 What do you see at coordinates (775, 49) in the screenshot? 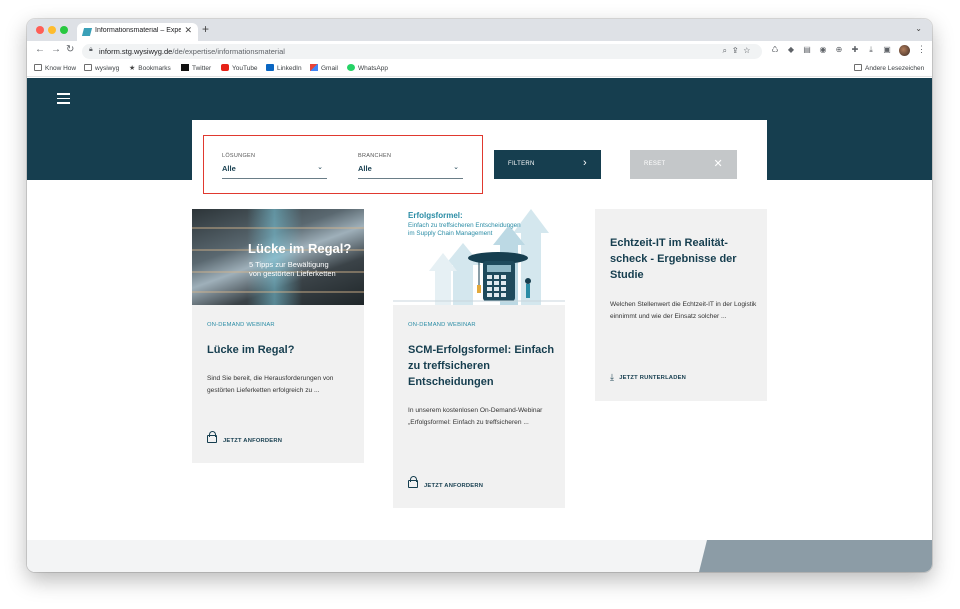
I see `recycle-extension-icon: ♺` at bounding box center [775, 49].